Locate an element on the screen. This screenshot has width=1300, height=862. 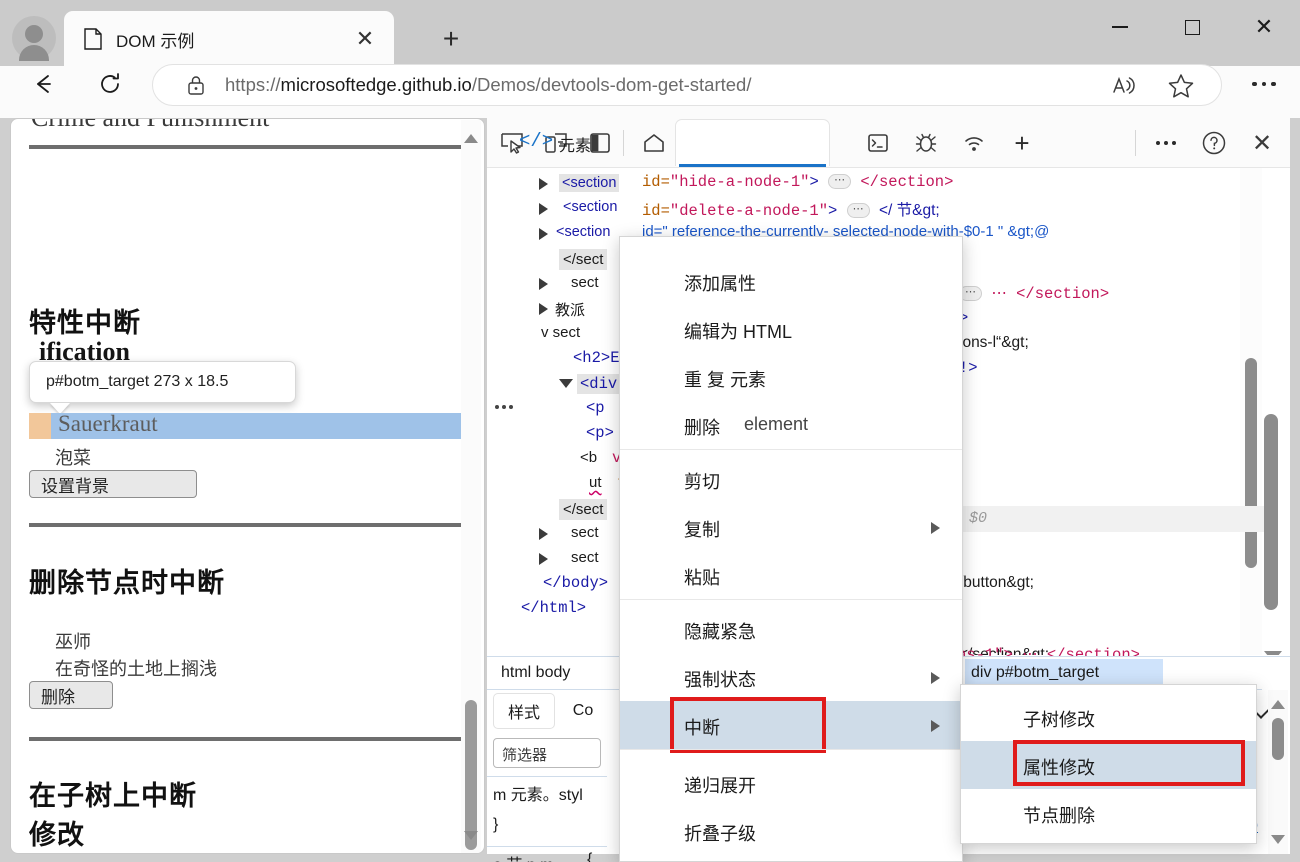
css-rule-line-1: m 元素。styl is located at coordinates (538, 793).